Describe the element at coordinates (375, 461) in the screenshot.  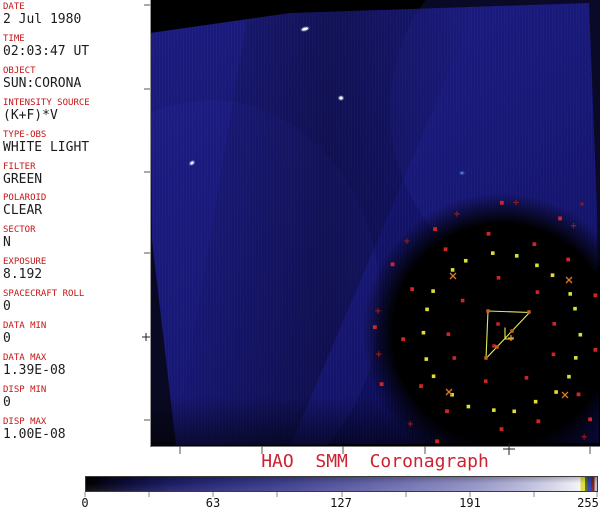
I see `image-title: HAO SMM Coronagraph` at that location.